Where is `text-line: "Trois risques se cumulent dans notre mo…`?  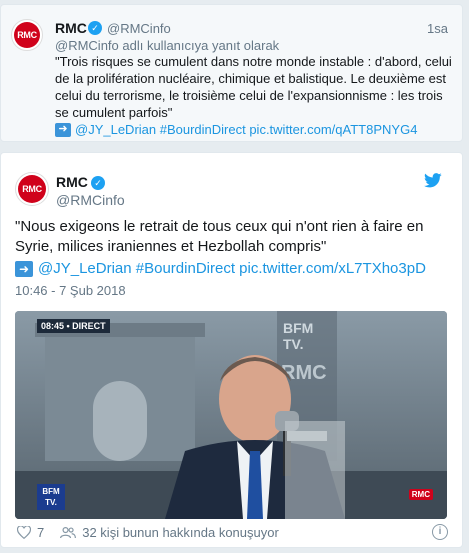
text-line: "Trois risques se cumulent dans notre mo… is located at coordinates (253, 61).